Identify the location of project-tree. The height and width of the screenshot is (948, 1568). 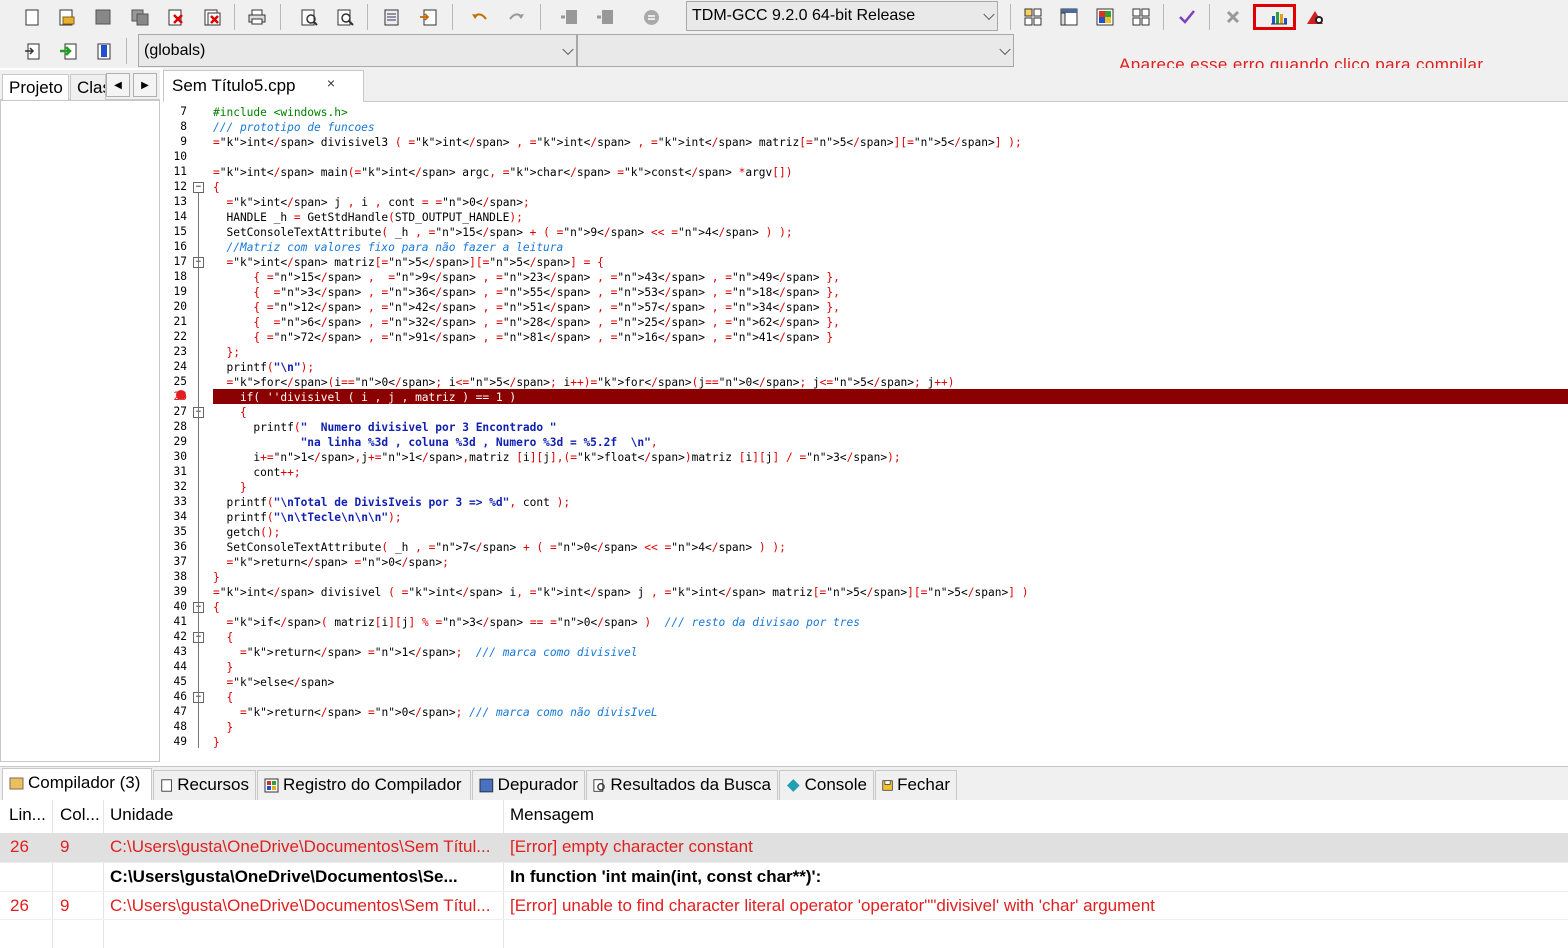
(80, 431).